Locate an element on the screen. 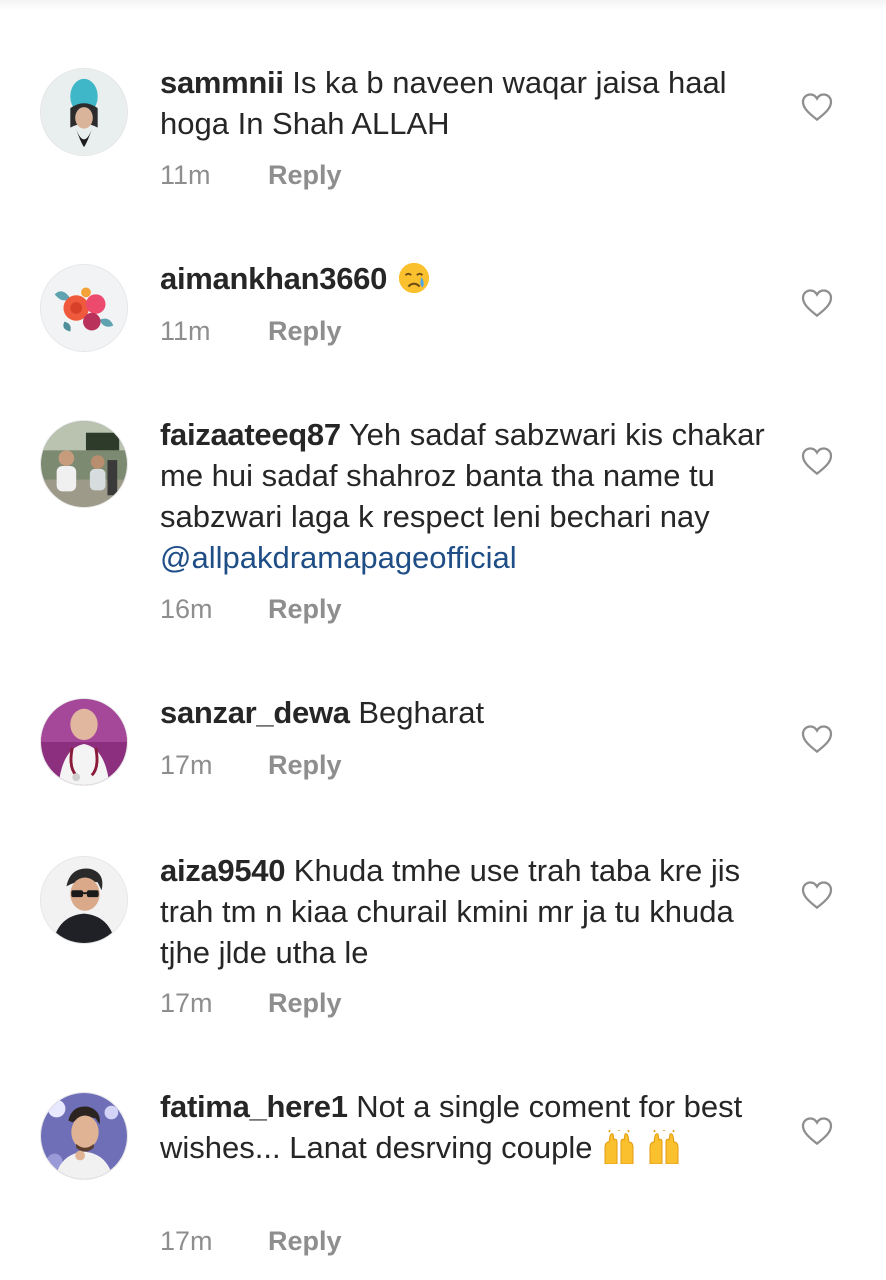 Image resolution: width=886 pixels, height=1280 pixels. mention-link: @allpakdramapageofficial is located at coordinates (338, 557).